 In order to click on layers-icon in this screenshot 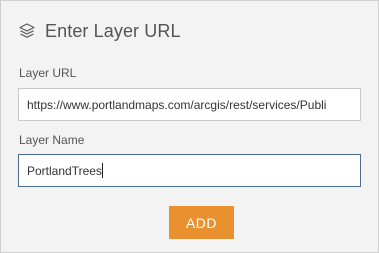, I will do `click(27, 31)`.